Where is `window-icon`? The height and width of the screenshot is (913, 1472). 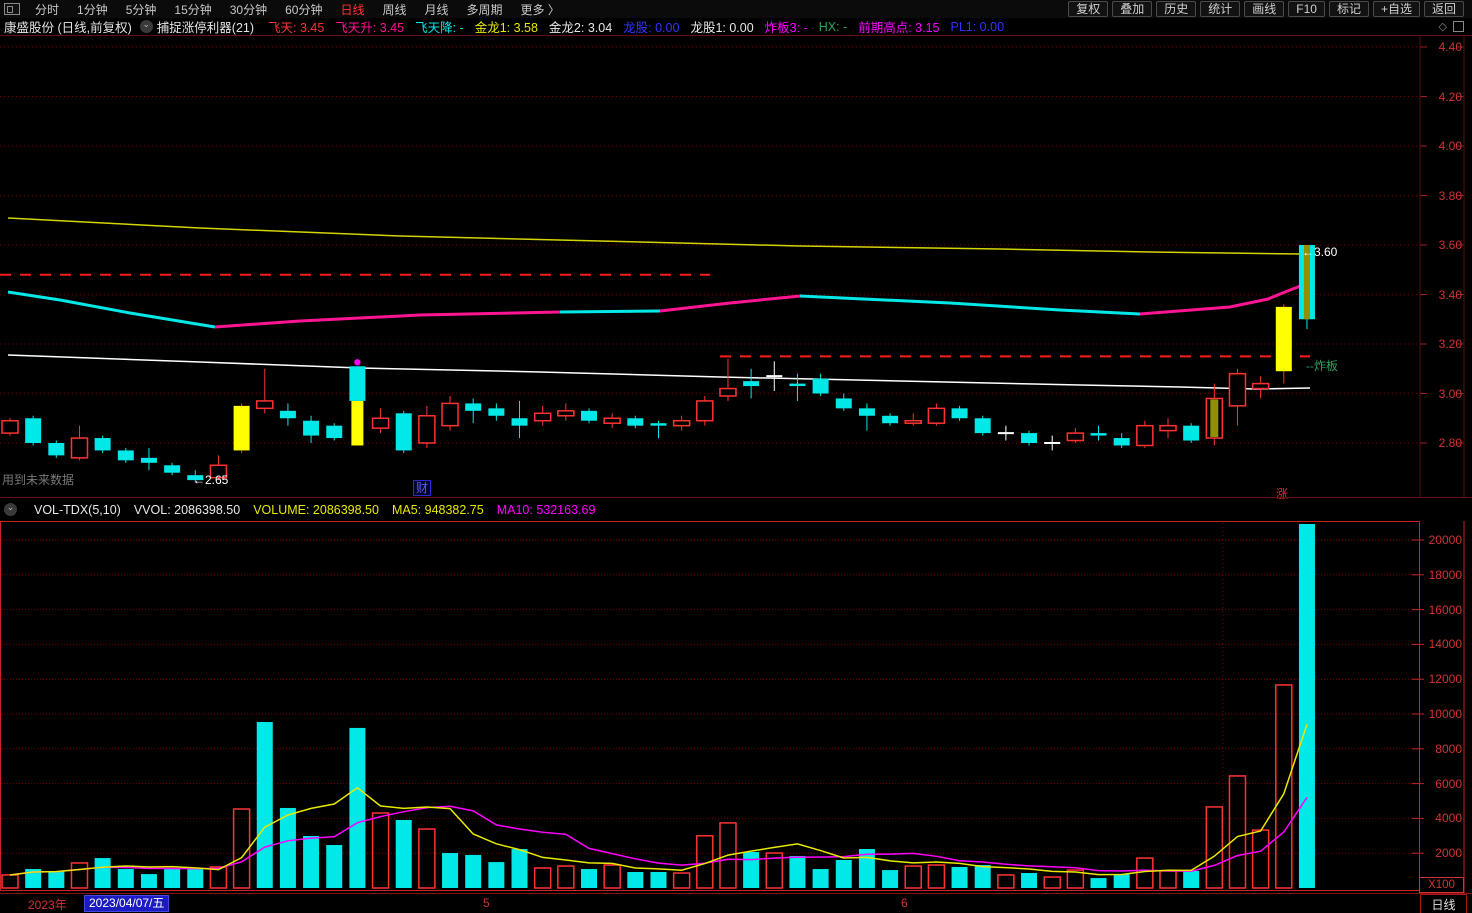
window-icon is located at coordinates (1458, 26).